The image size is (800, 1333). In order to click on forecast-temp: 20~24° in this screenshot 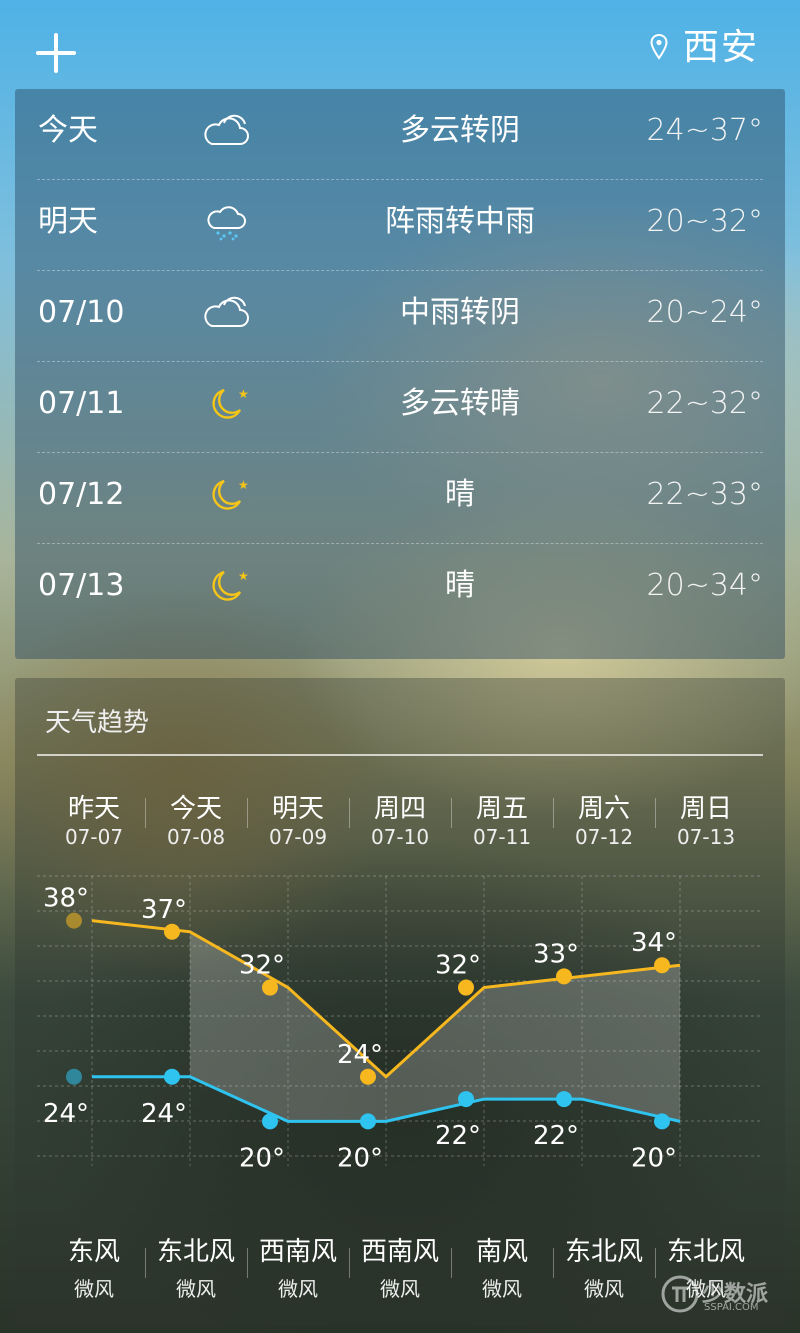, I will do `click(704, 312)`.